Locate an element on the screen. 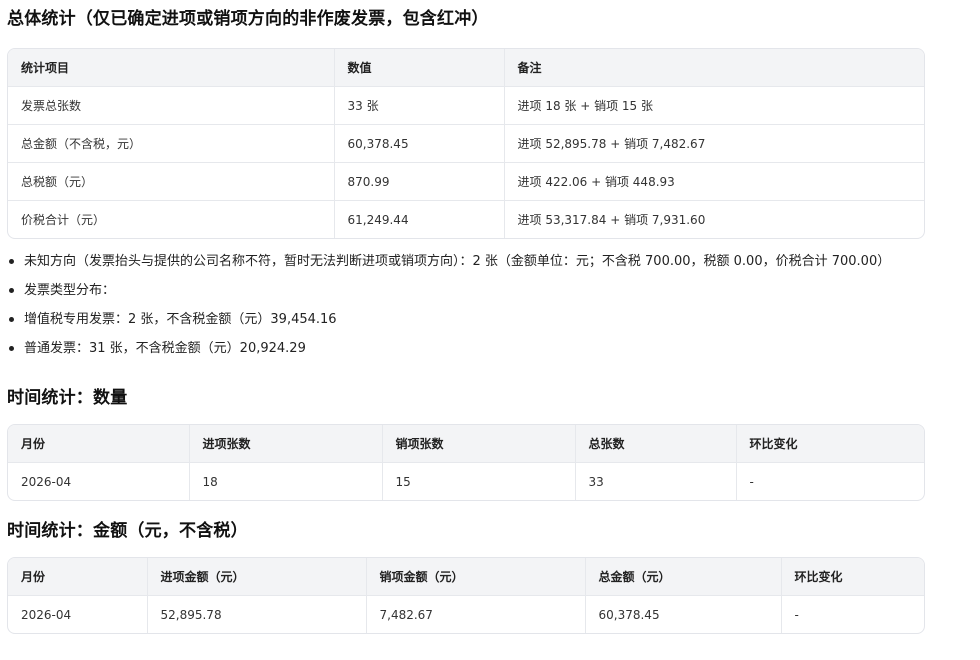 The height and width of the screenshot is (660, 980). overall-stats-heading: 总体统计（仅已确定进项或销项方向的非作废发票，包含红冲） is located at coordinates (248, 19).